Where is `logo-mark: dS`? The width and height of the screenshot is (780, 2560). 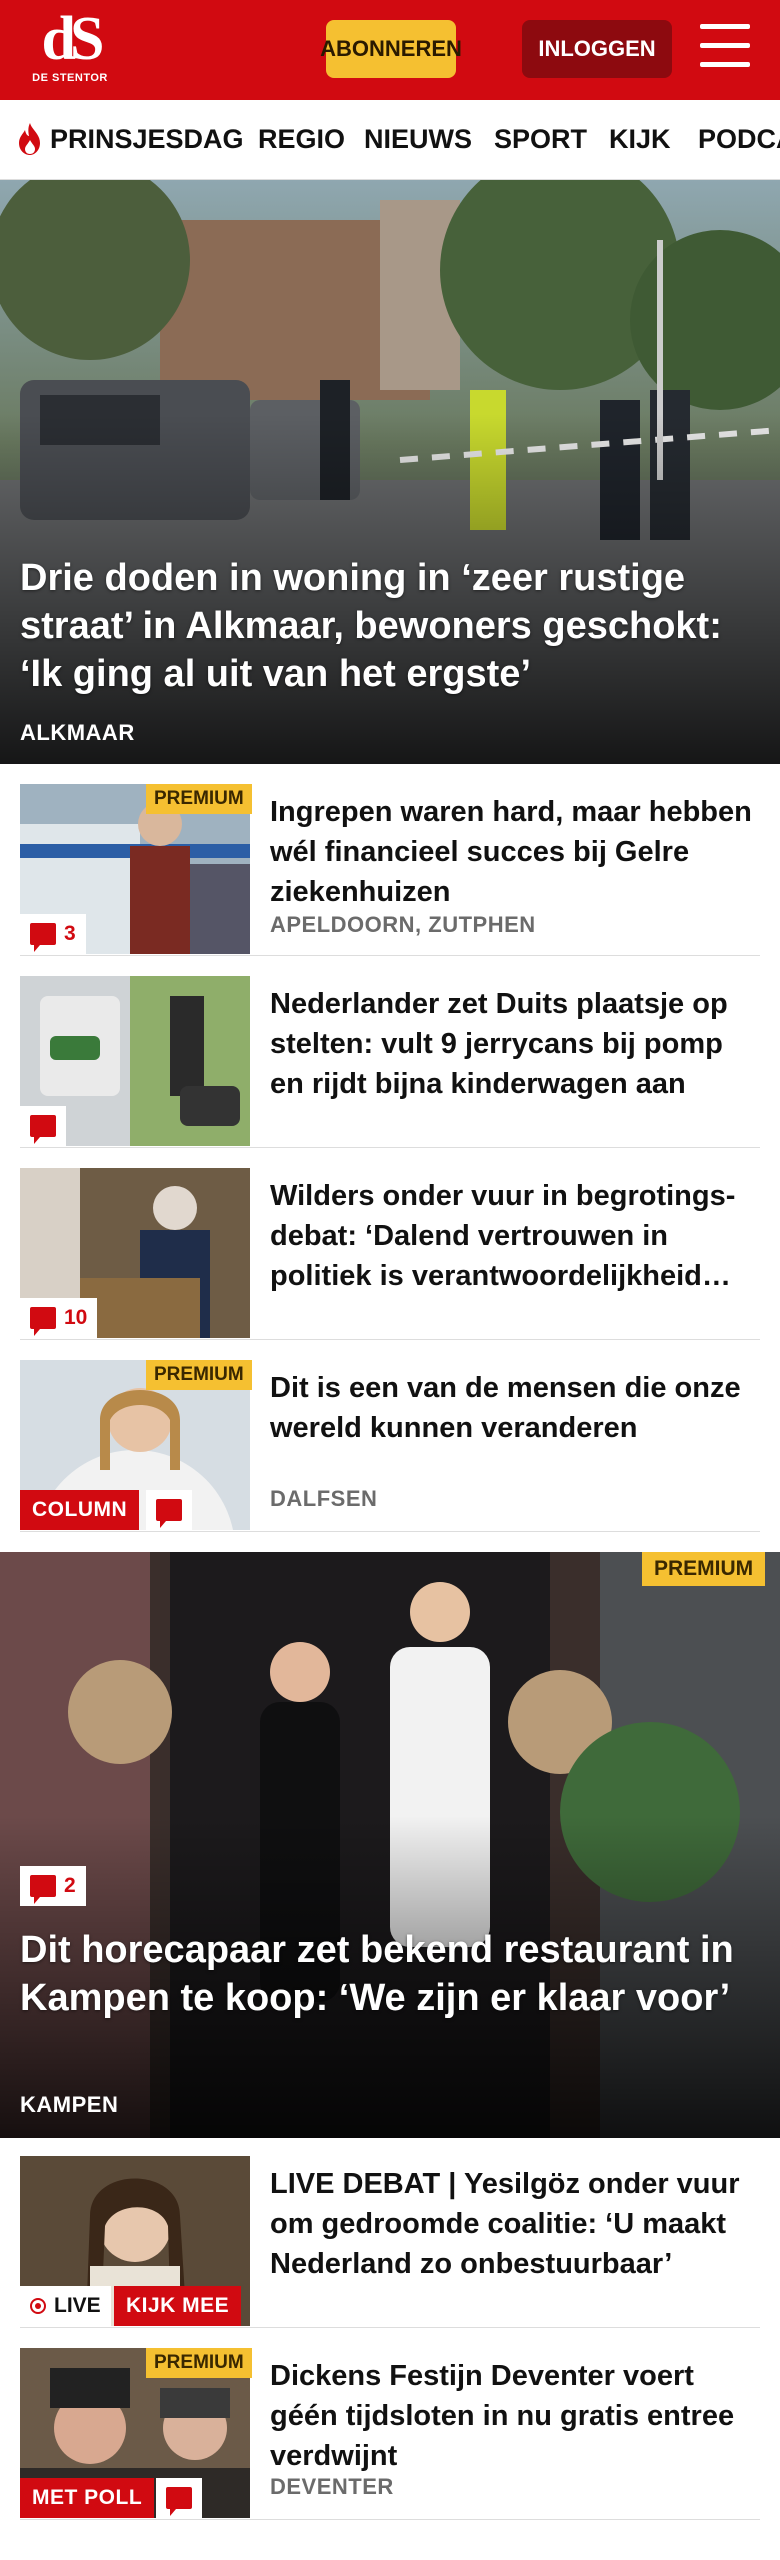
logo-mark: dS is located at coordinates (73, 39).